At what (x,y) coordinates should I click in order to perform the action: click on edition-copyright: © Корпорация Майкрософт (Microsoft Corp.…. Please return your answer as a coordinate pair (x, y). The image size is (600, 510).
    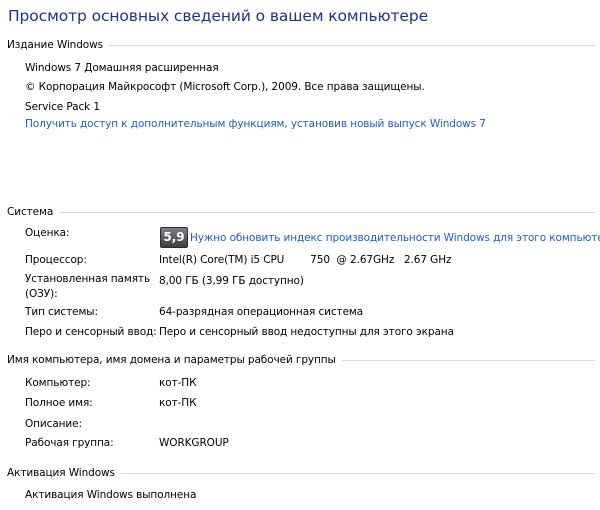
    Looking at the image, I should click on (225, 87).